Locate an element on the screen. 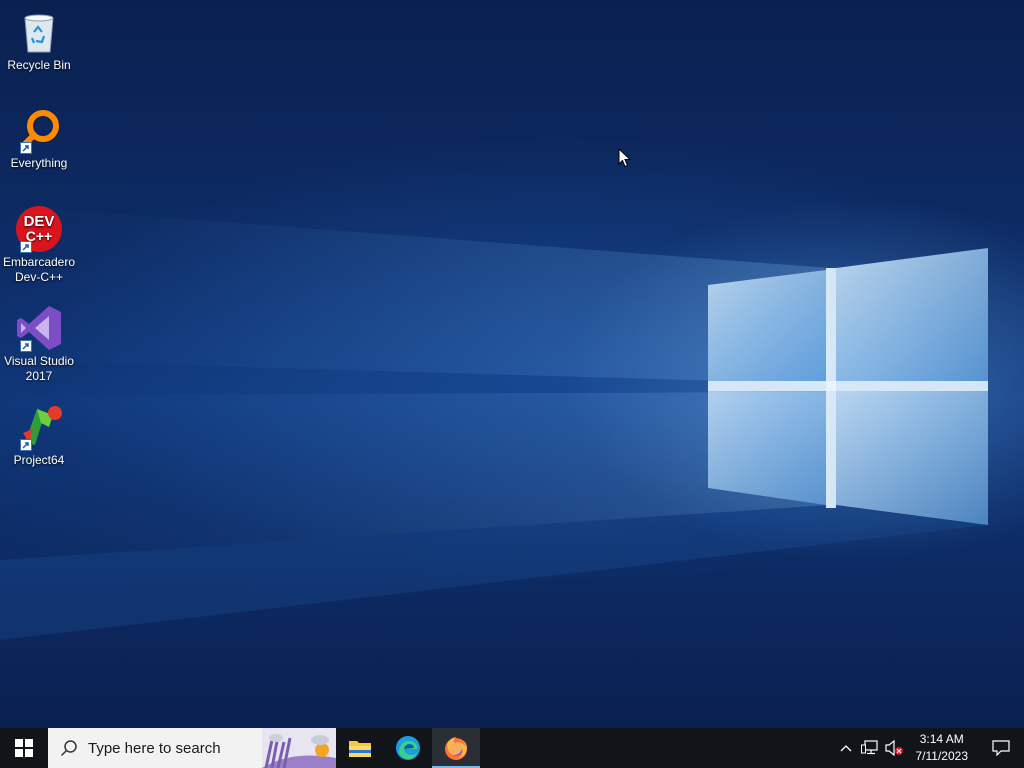 The height and width of the screenshot is (768, 1024). start-button is located at coordinates (24, 748).